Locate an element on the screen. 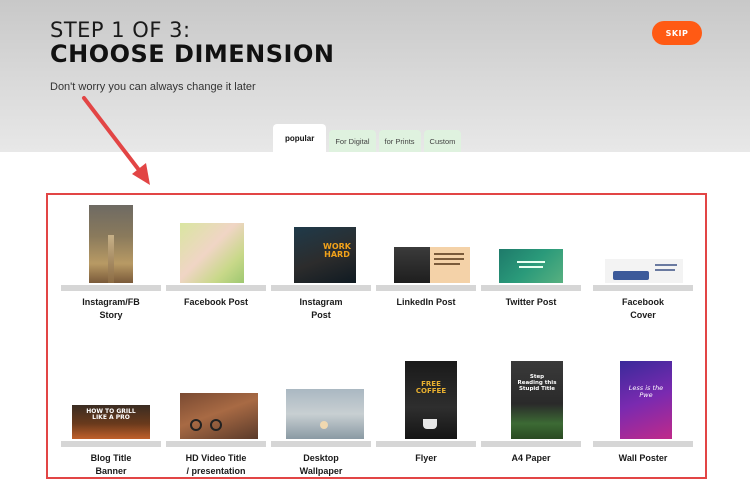  template-desktop-wallpaper: Desktop Wallpaper is located at coordinates (321, 424).